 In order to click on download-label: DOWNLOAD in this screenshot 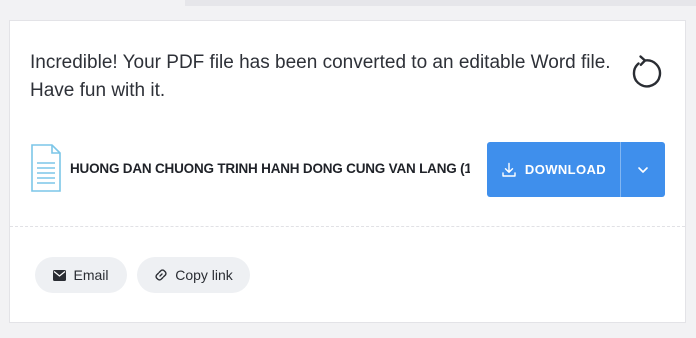, I will do `click(565, 169)`.